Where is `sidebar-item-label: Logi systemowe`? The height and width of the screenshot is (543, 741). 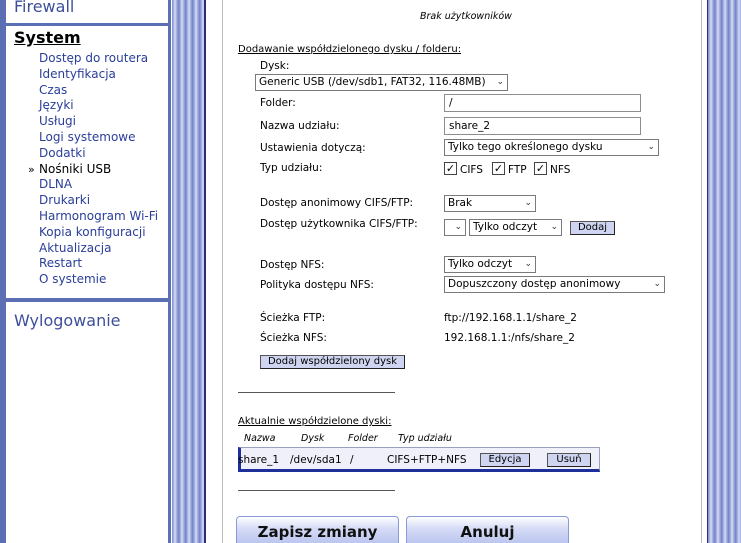
sidebar-item-label: Logi systemowe is located at coordinates (87, 136).